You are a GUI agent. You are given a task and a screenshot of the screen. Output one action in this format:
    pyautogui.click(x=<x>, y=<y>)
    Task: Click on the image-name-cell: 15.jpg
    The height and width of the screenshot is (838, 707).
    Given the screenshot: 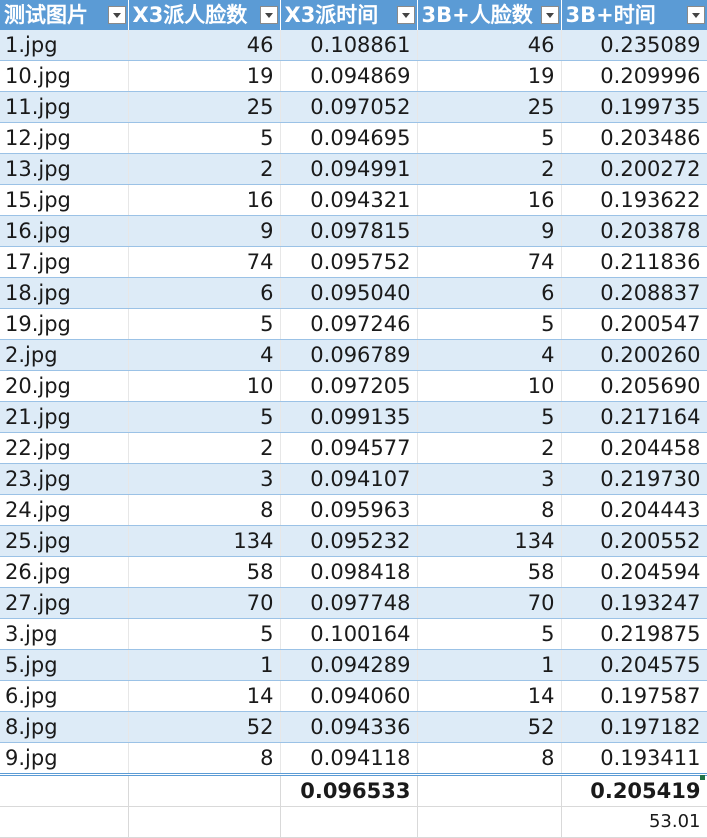 What is the action you would take?
    pyautogui.click(x=64, y=200)
    